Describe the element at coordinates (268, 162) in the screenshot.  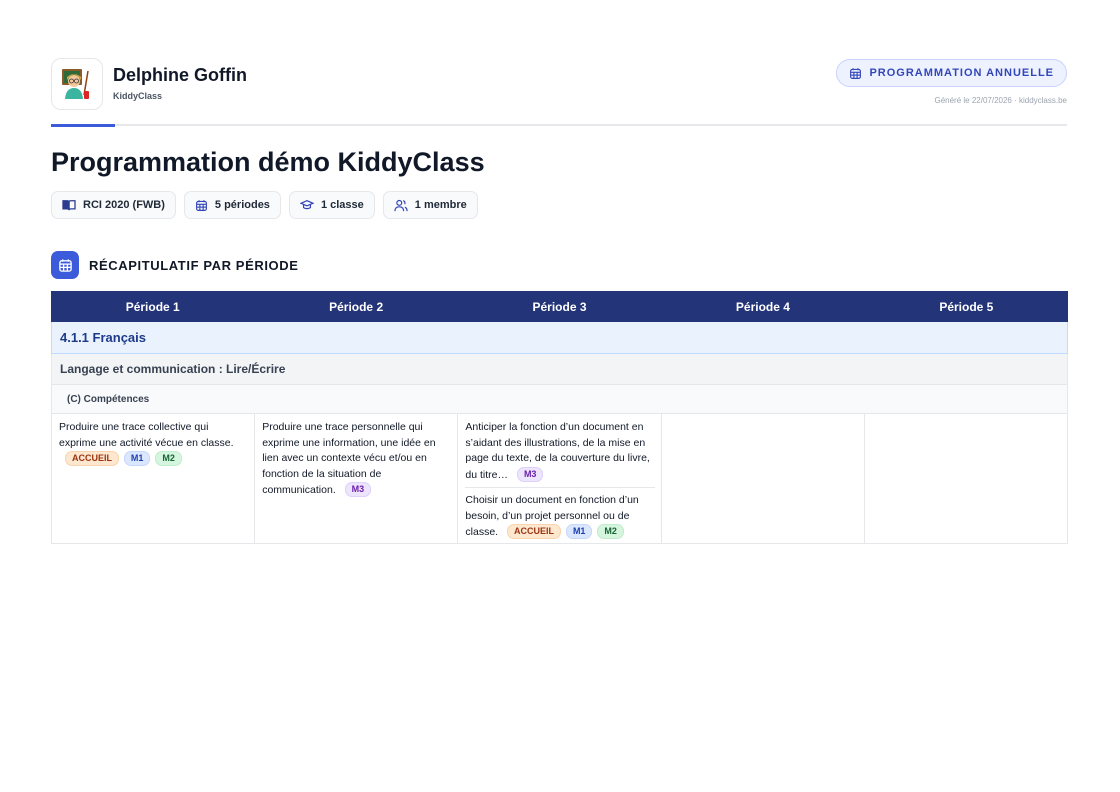
I see `page-title: Programmation démo KiddyClass` at that location.